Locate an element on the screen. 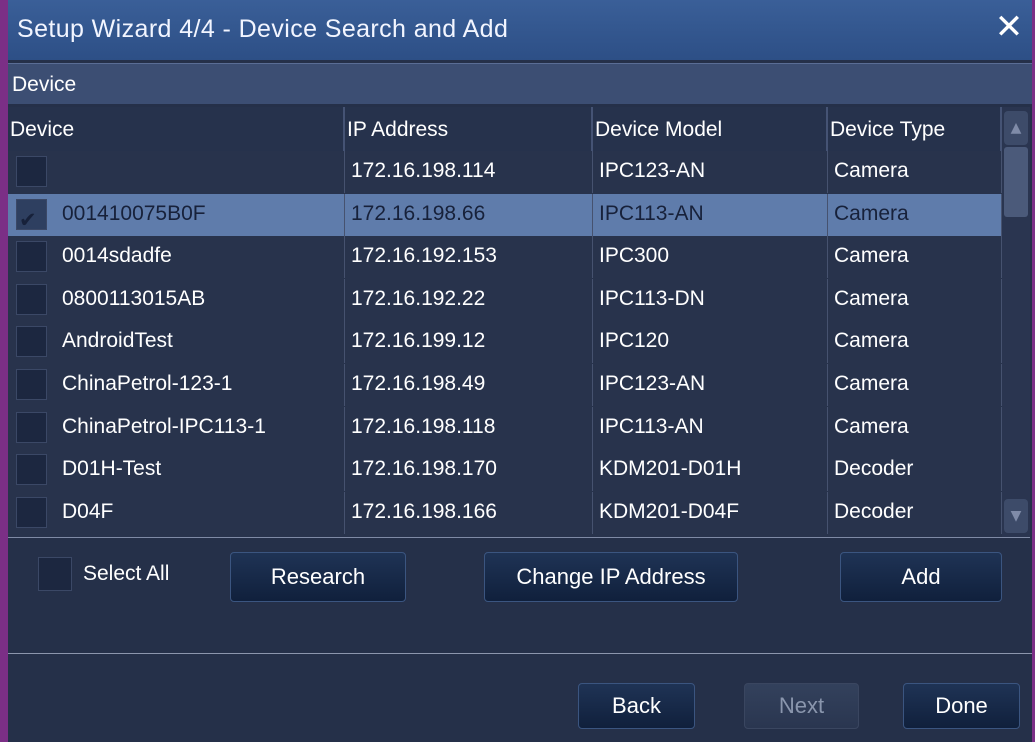 This screenshot has height=742, width=1035. column-header-device-type: Device Type is located at coordinates (915, 129).